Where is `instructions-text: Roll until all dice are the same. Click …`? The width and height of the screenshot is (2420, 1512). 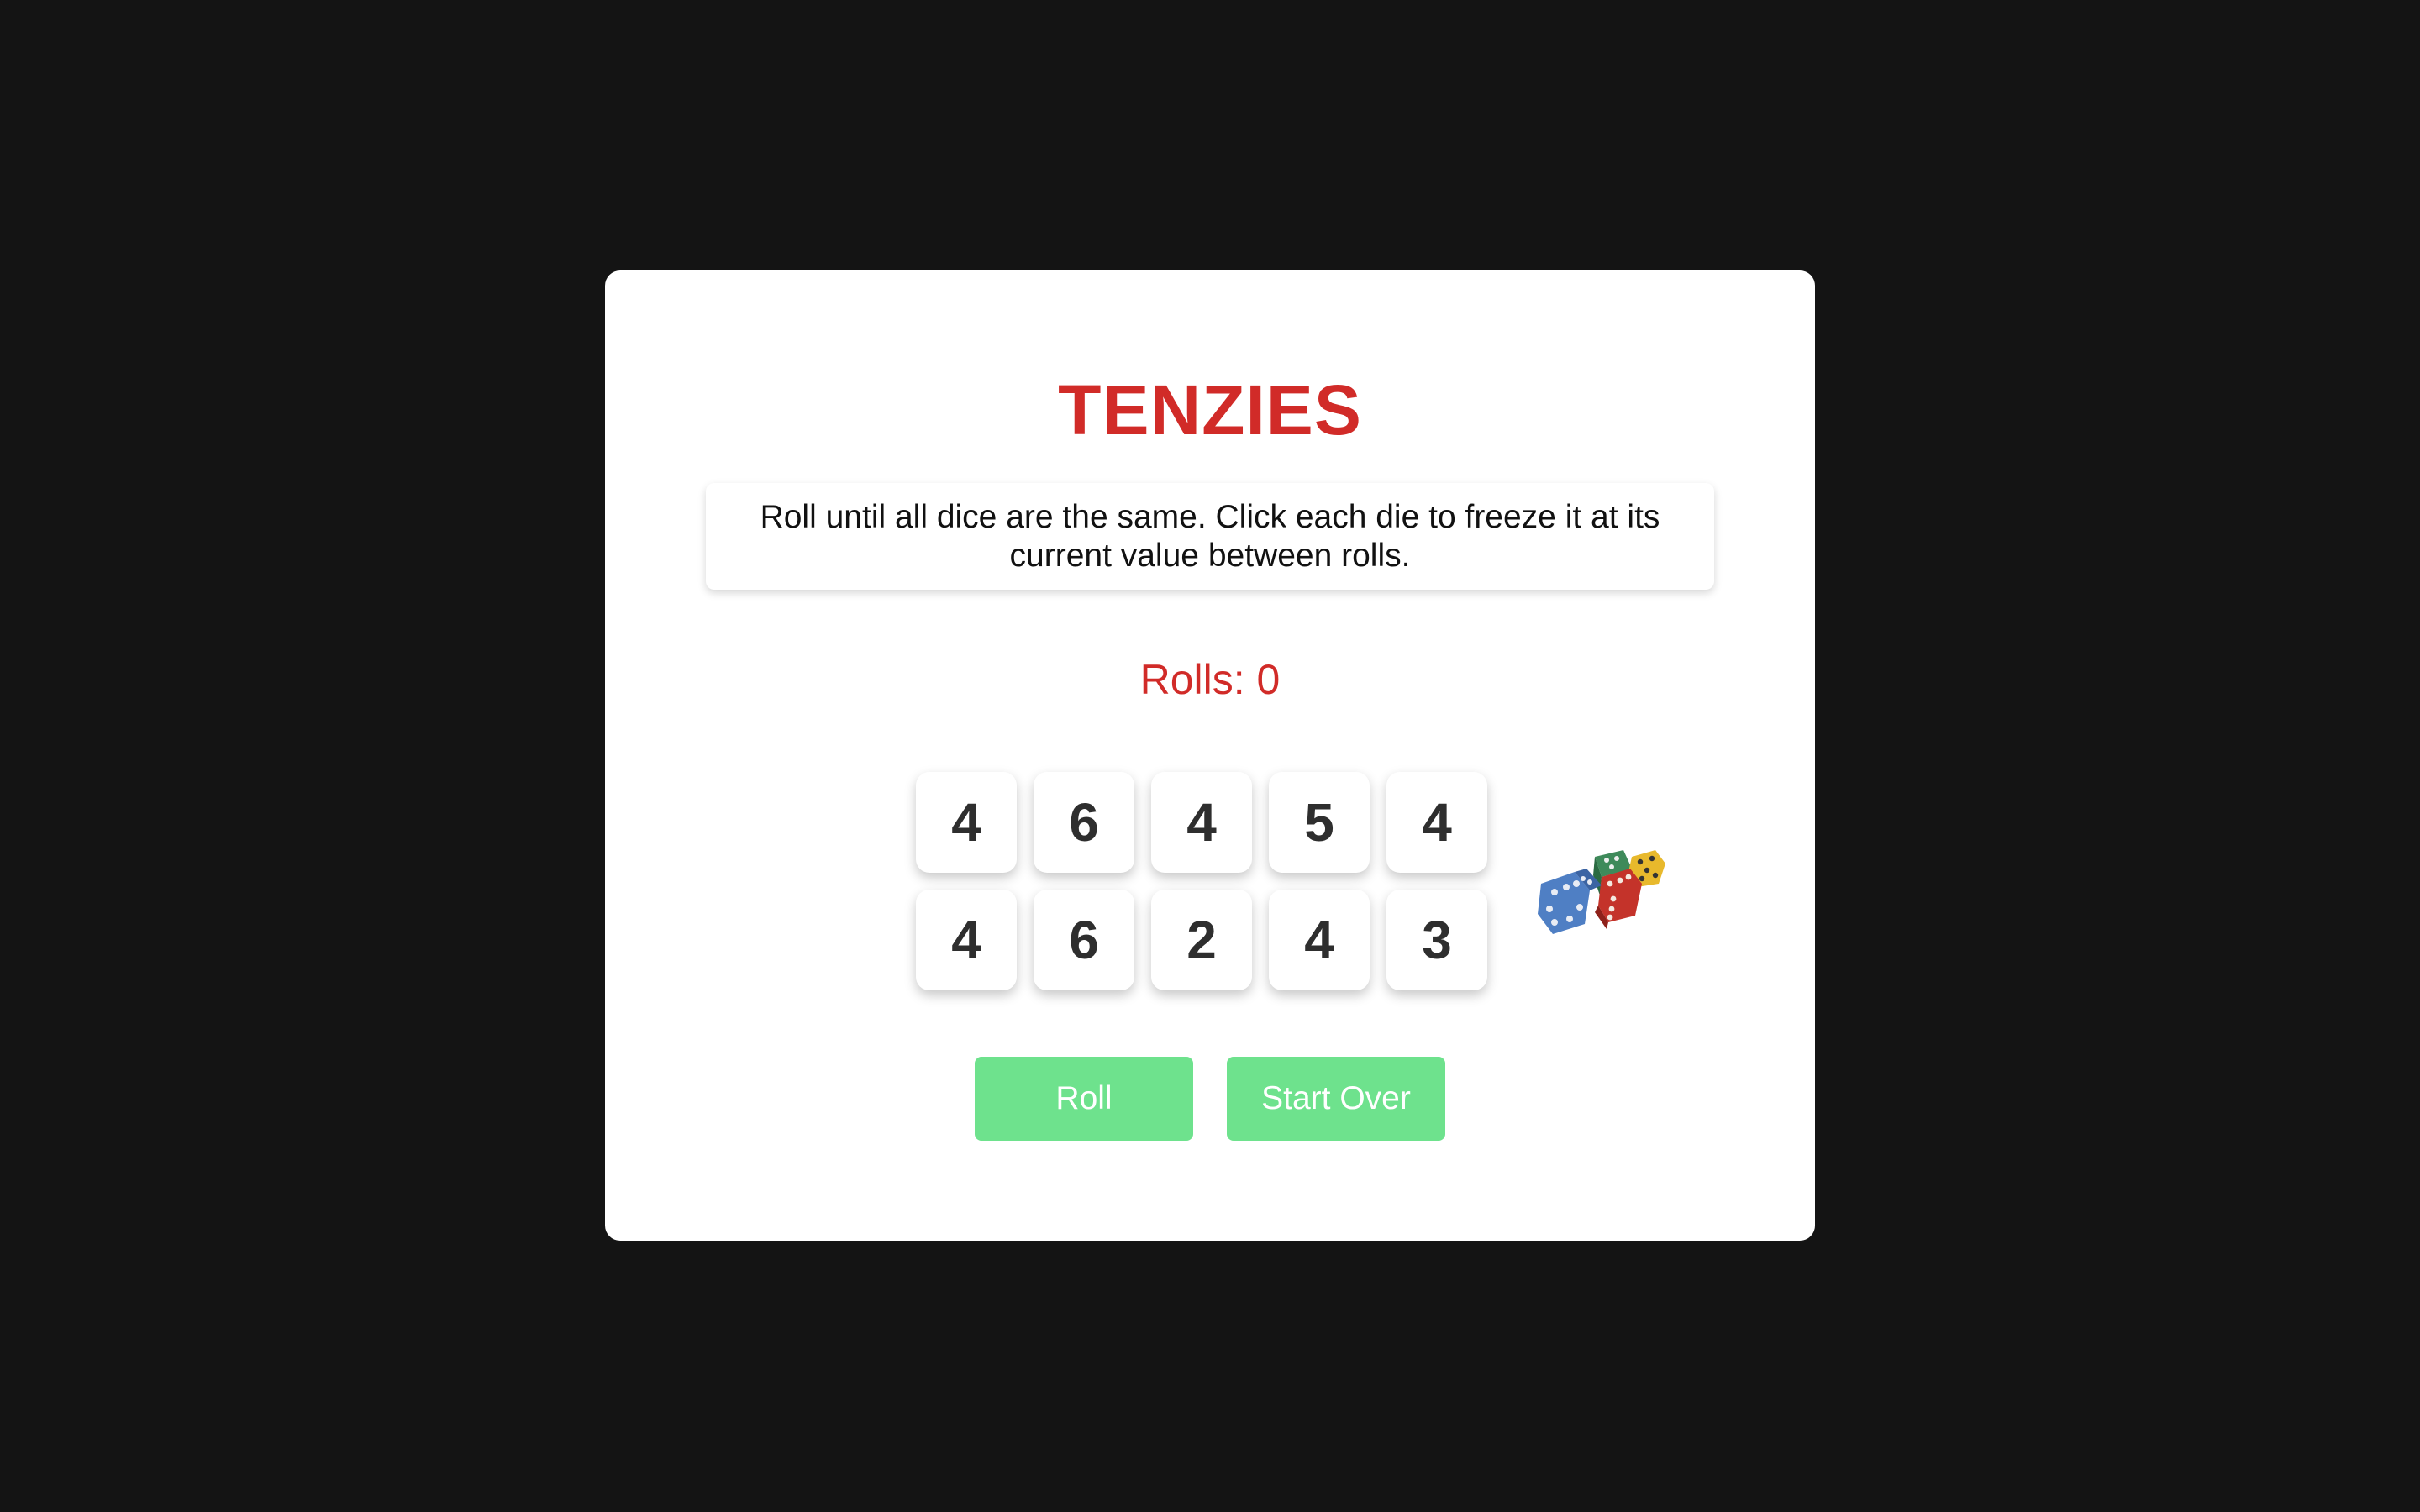 instructions-text: Roll until all dice are the same. Click … is located at coordinates (1210, 536).